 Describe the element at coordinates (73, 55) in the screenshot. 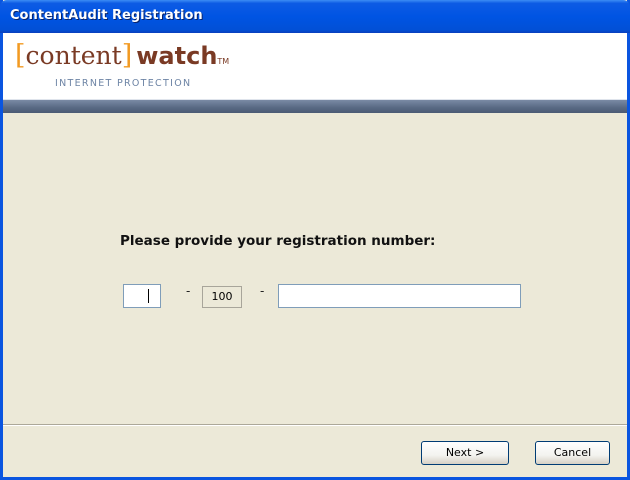

I see `logo-content-text: content` at that location.